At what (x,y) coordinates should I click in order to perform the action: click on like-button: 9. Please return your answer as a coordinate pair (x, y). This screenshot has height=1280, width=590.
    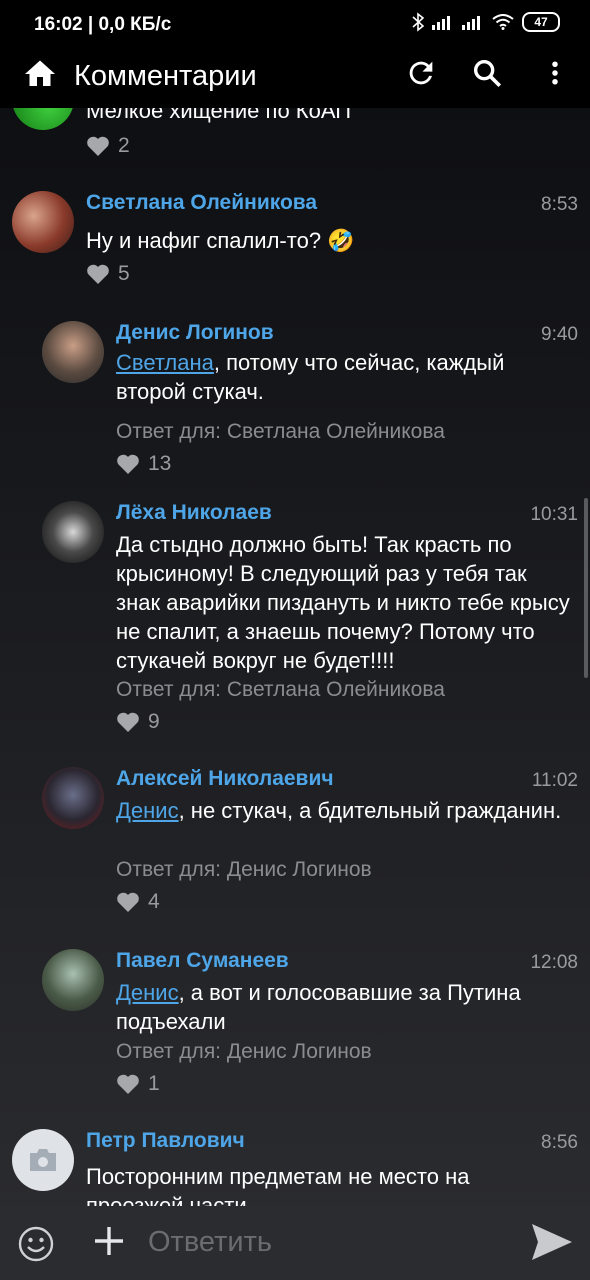
    Looking at the image, I should click on (138, 722).